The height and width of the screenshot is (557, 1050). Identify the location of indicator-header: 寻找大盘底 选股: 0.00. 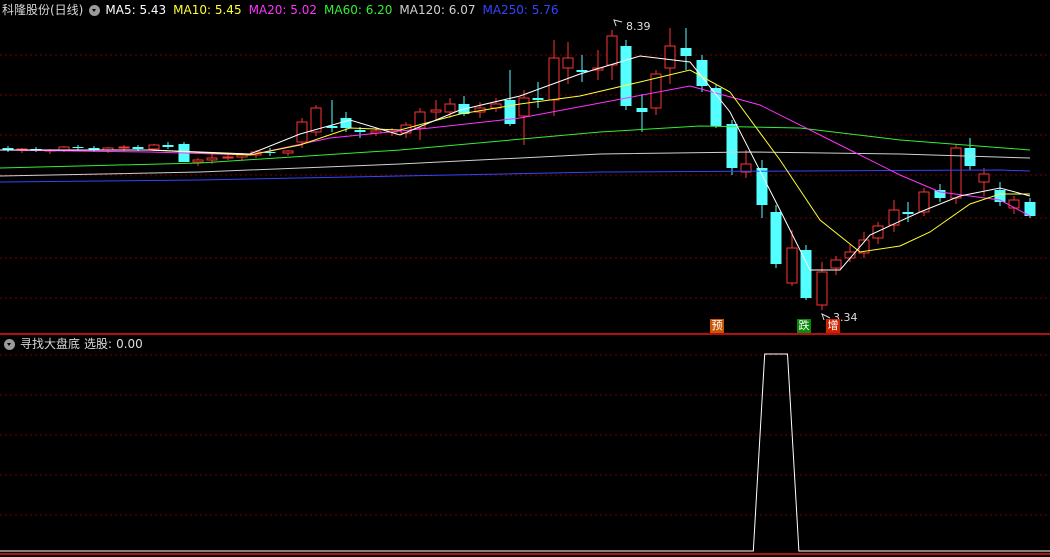
(72, 344).